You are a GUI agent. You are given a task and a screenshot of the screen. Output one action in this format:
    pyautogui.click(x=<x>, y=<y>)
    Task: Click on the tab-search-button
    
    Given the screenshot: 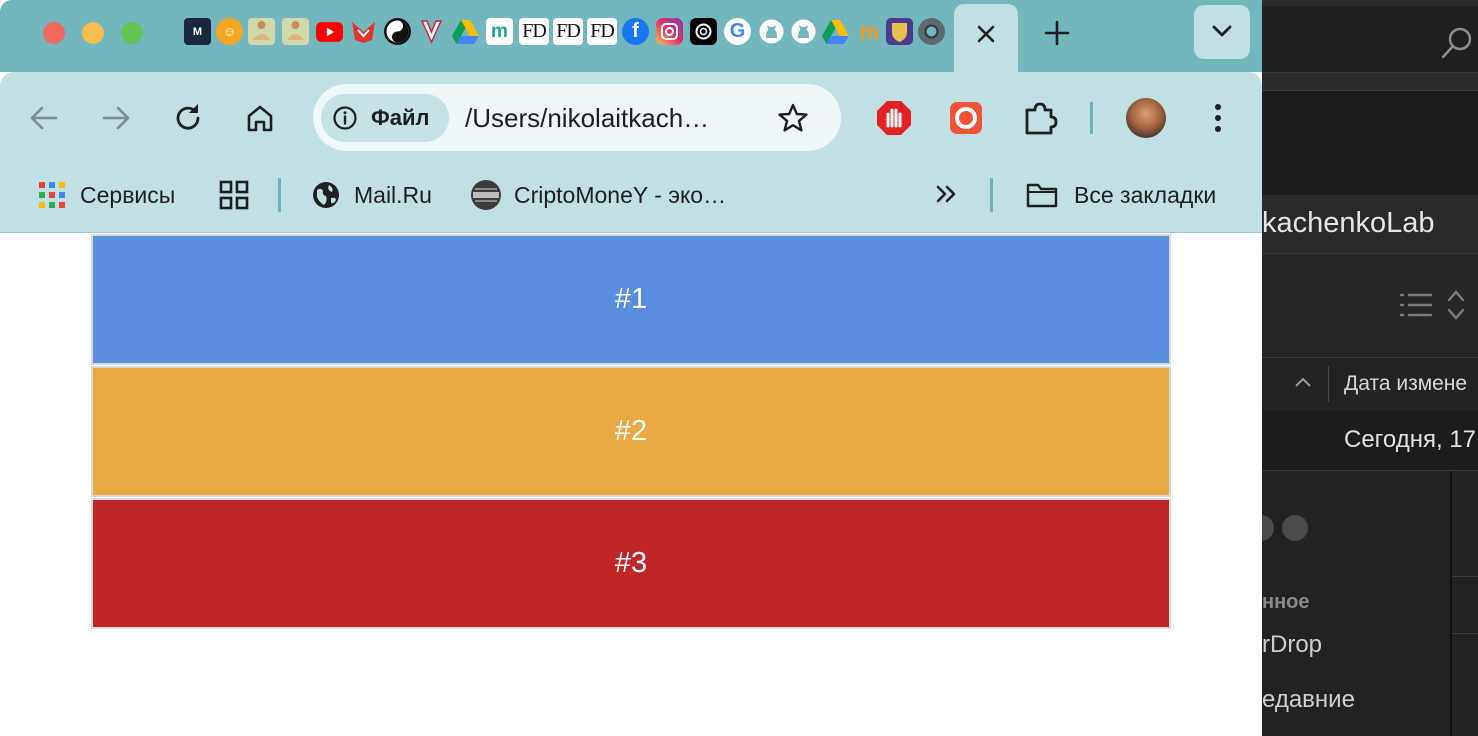 What is the action you would take?
    pyautogui.click(x=1222, y=32)
    